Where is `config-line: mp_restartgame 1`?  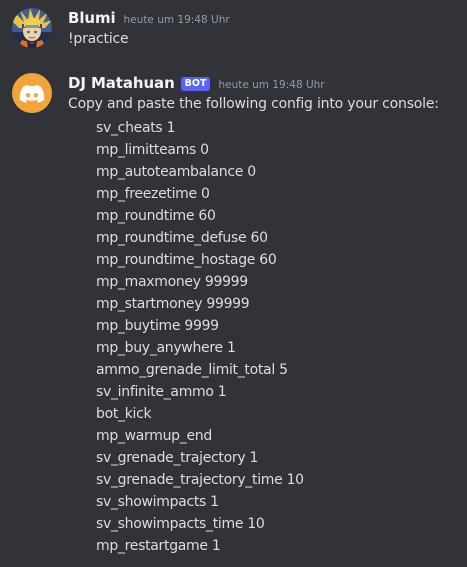
config-line: mp_restartgame 1 is located at coordinates (158, 546).